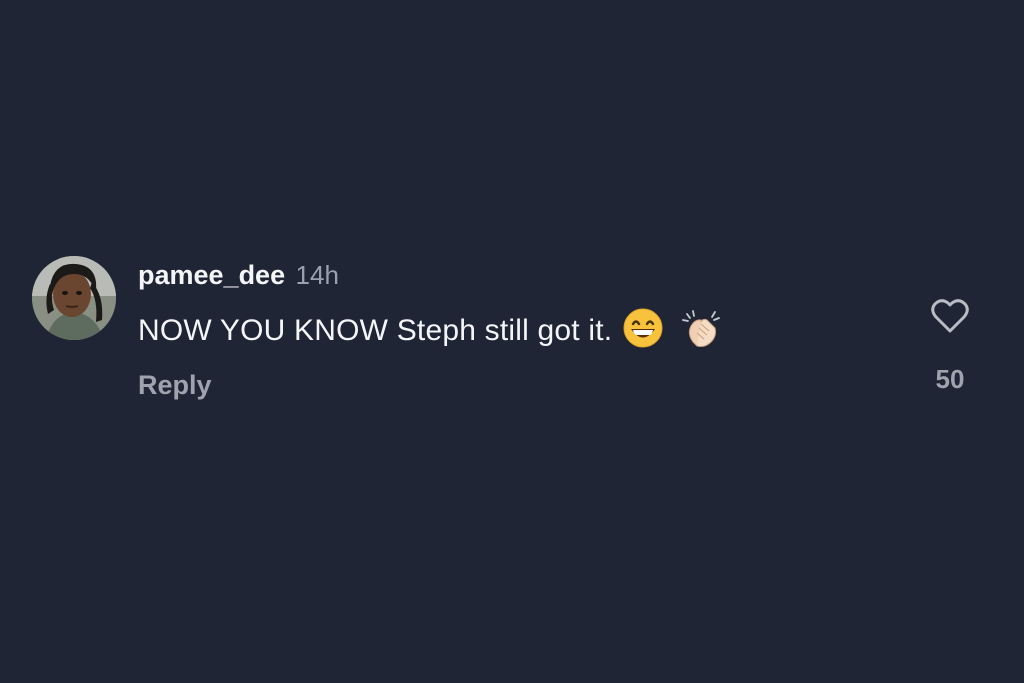  Describe the element at coordinates (211, 275) in the screenshot. I see `username: pamee_dee` at that location.